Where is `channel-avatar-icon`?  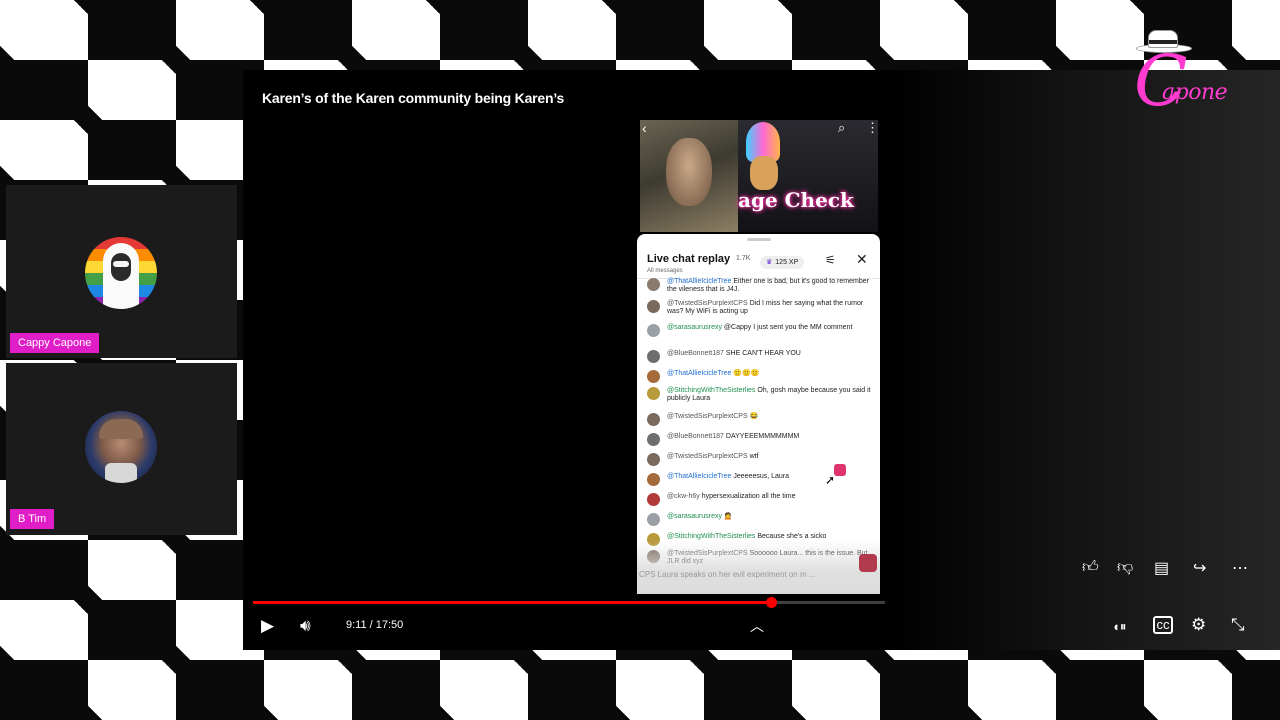 channel-avatar-icon is located at coordinates (868, 563).